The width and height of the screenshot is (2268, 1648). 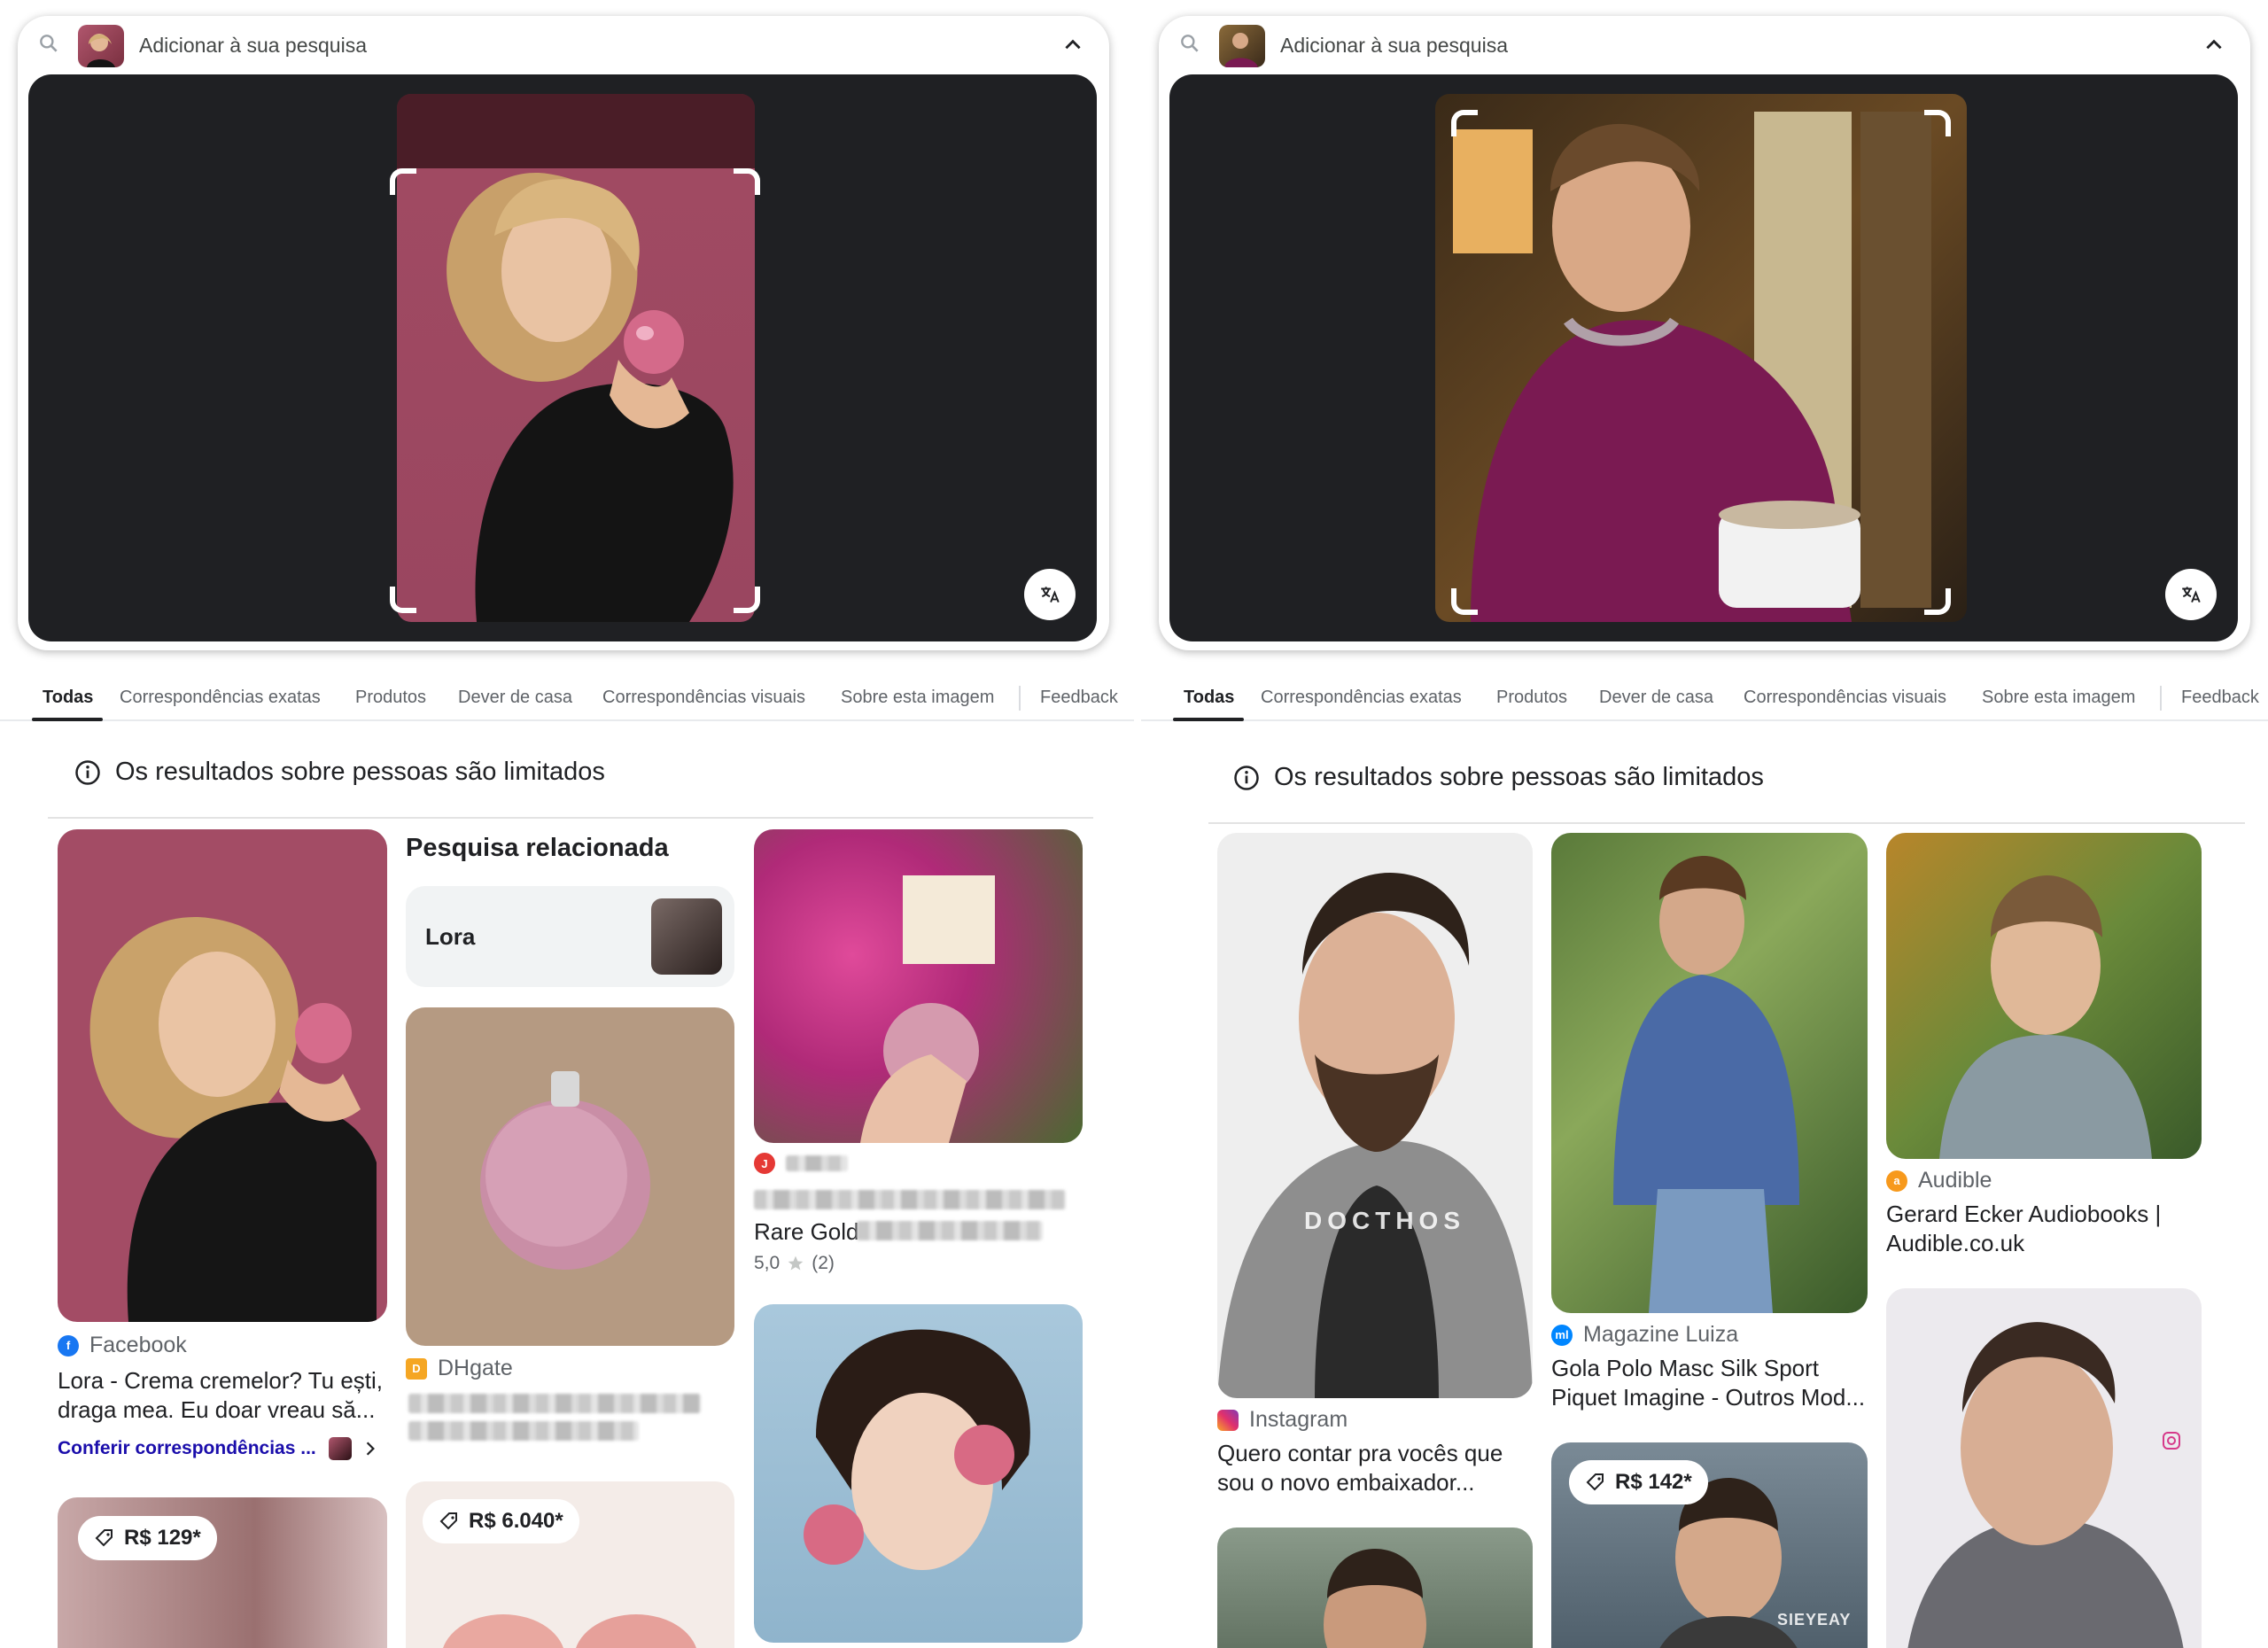 I want to click on source-name: DHgate, so click(x=475, y=1368).